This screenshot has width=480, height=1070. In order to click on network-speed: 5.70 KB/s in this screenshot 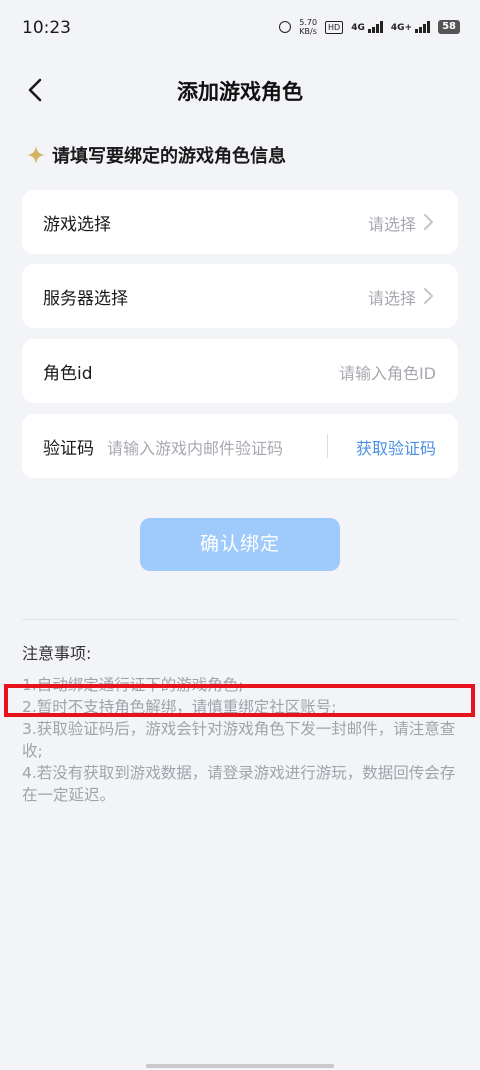, I will do `click(308, 27)`.